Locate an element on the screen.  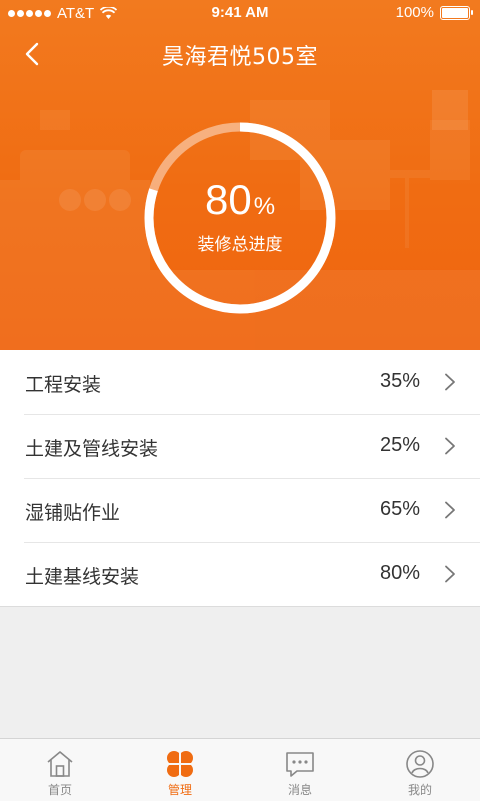
nav-bar: 昊海君悦505室 is located at coordinates (240, 54).